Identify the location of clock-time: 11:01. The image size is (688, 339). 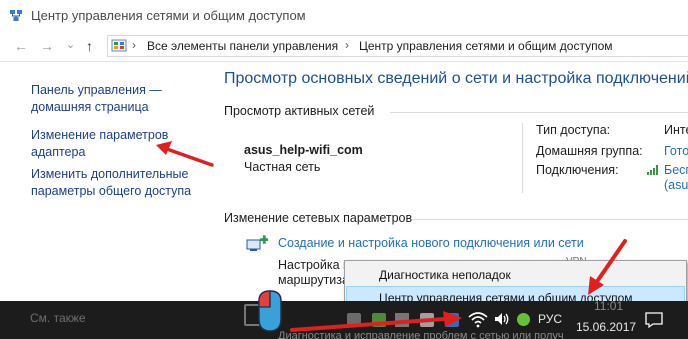
(608, 306).